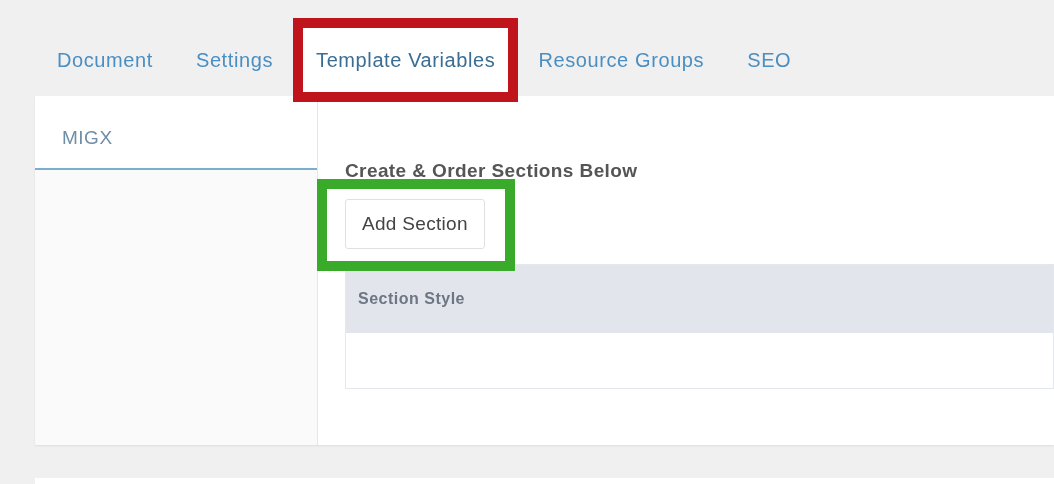 The image size is (1054, 484). What do you see at coordinates (769, 60) in the screenshot?
I see `tab: SEO` at bounding box center [769, 60].